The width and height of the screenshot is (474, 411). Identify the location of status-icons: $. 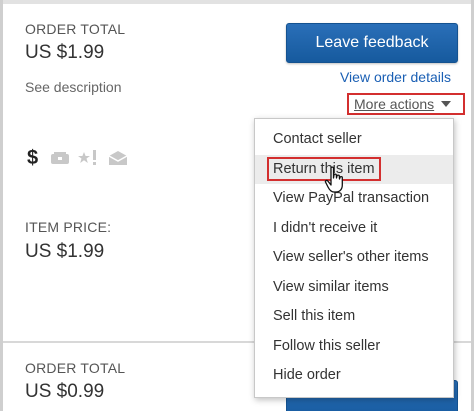
(81, 157).